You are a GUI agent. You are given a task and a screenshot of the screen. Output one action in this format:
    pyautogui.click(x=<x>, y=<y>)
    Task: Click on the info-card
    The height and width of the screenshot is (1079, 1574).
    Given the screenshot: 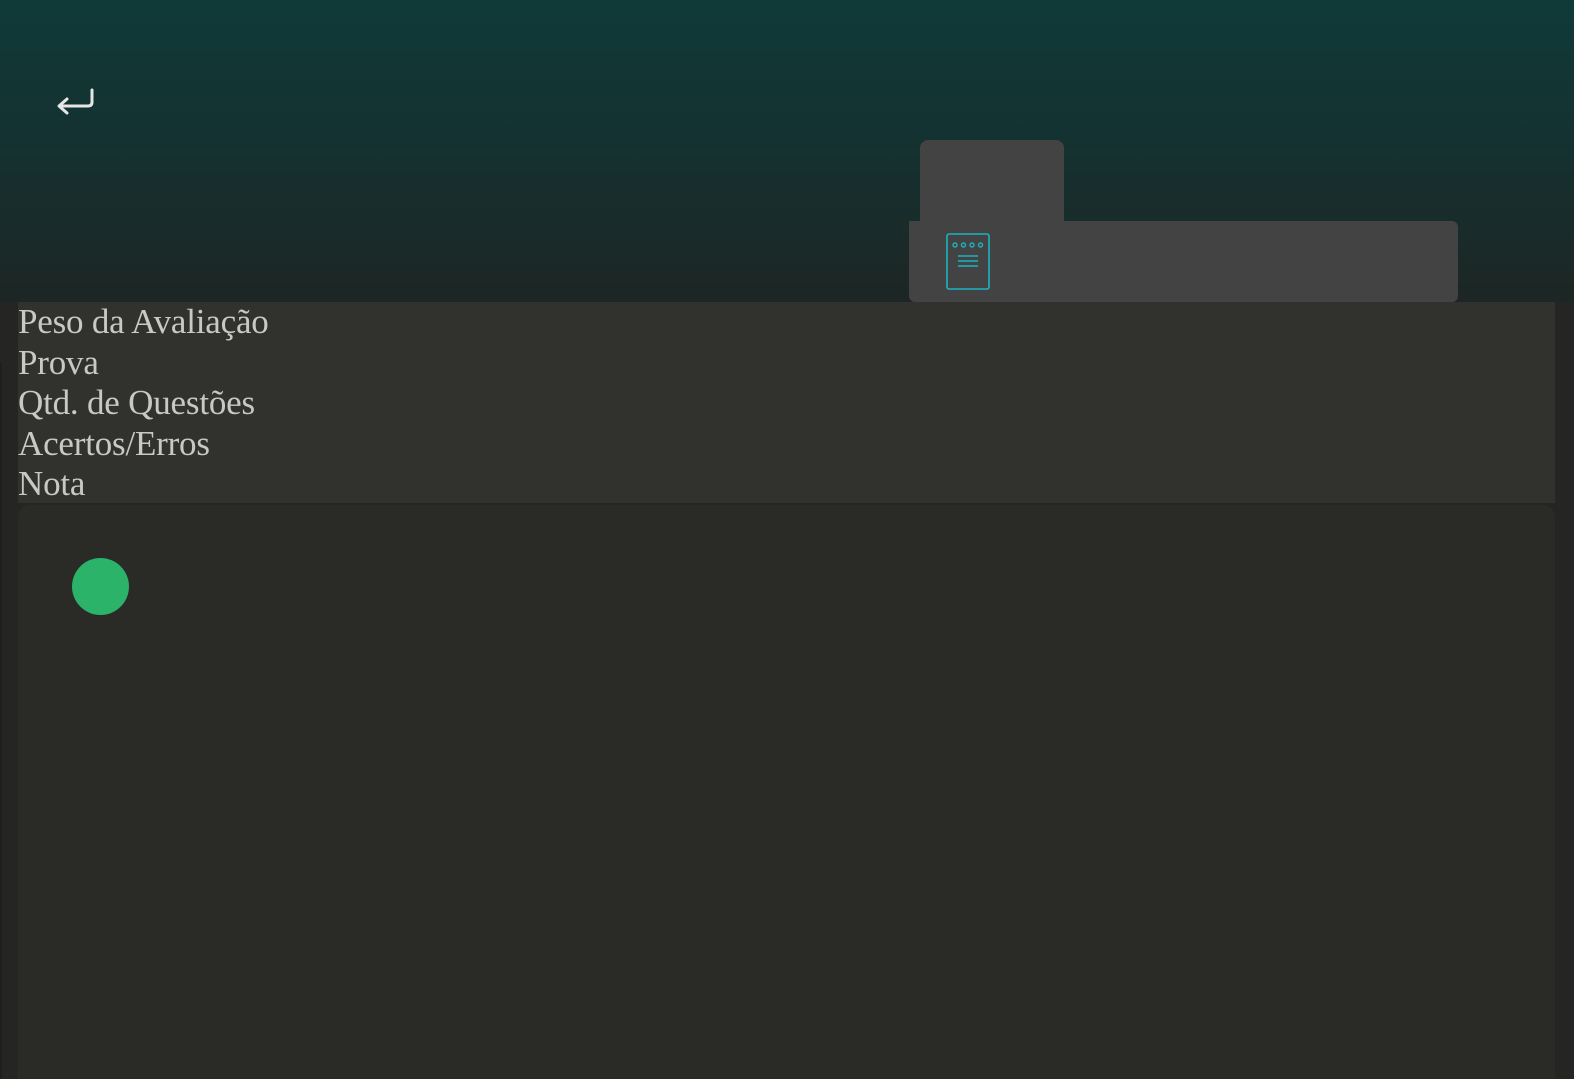 What is the action you would take?
    pyautogui.click(x=1183, y=261)
    